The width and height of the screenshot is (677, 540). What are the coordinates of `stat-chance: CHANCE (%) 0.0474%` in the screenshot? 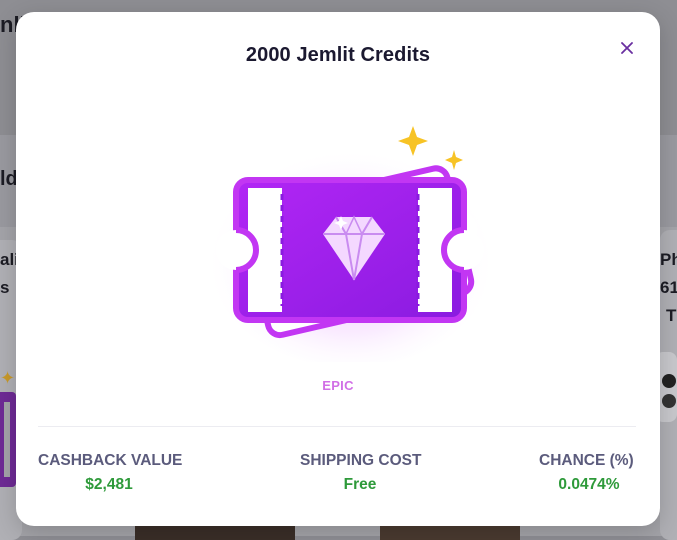 It's located at (589, 473).